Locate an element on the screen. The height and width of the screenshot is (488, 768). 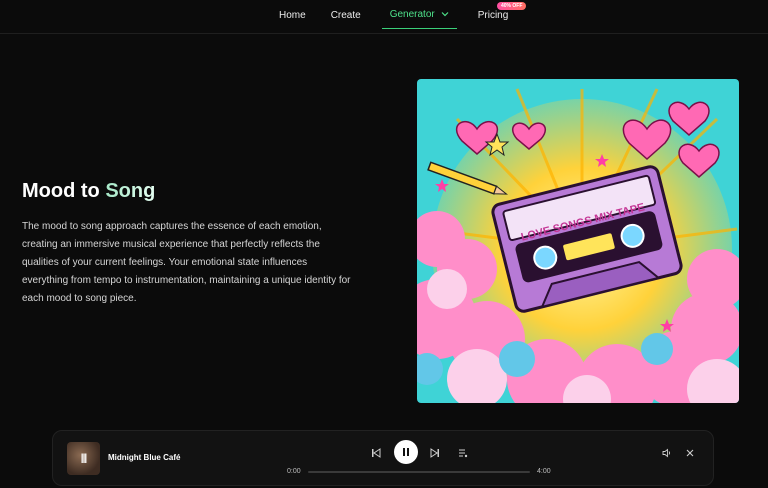
skip-forward-icon is located at coordinates (434, 453).